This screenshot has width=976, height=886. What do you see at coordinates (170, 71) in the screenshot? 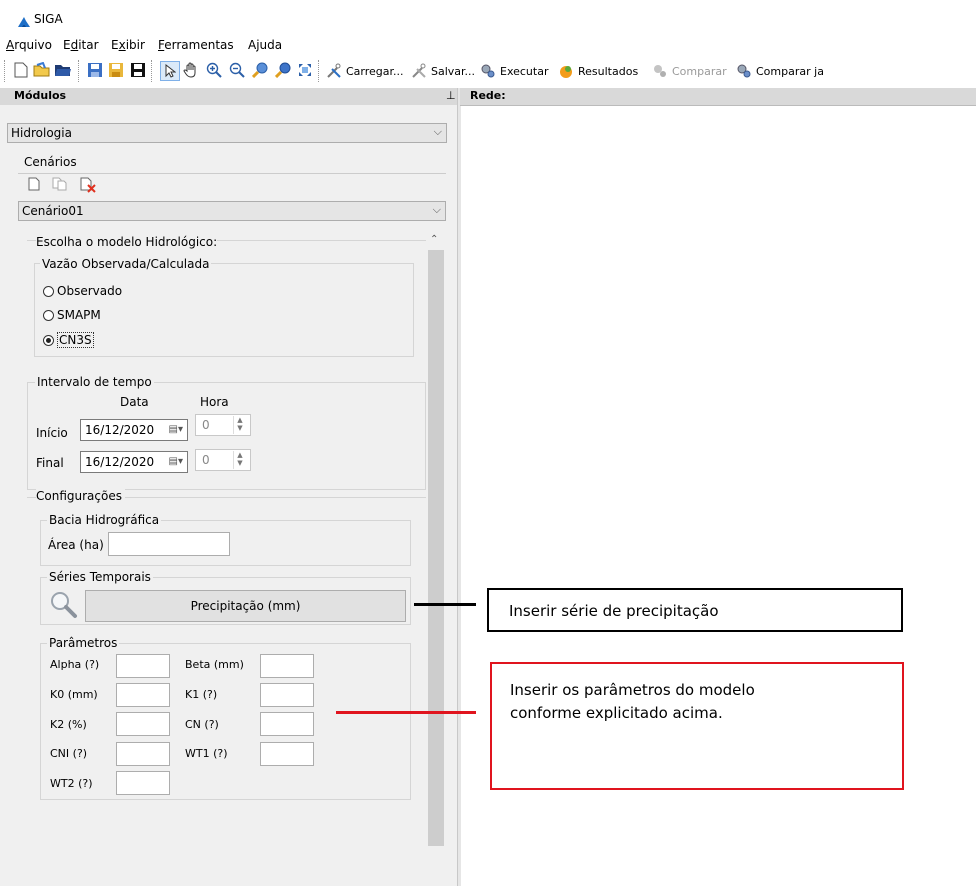
I see `pointer-select-icon` at bounding box center [170, 71].